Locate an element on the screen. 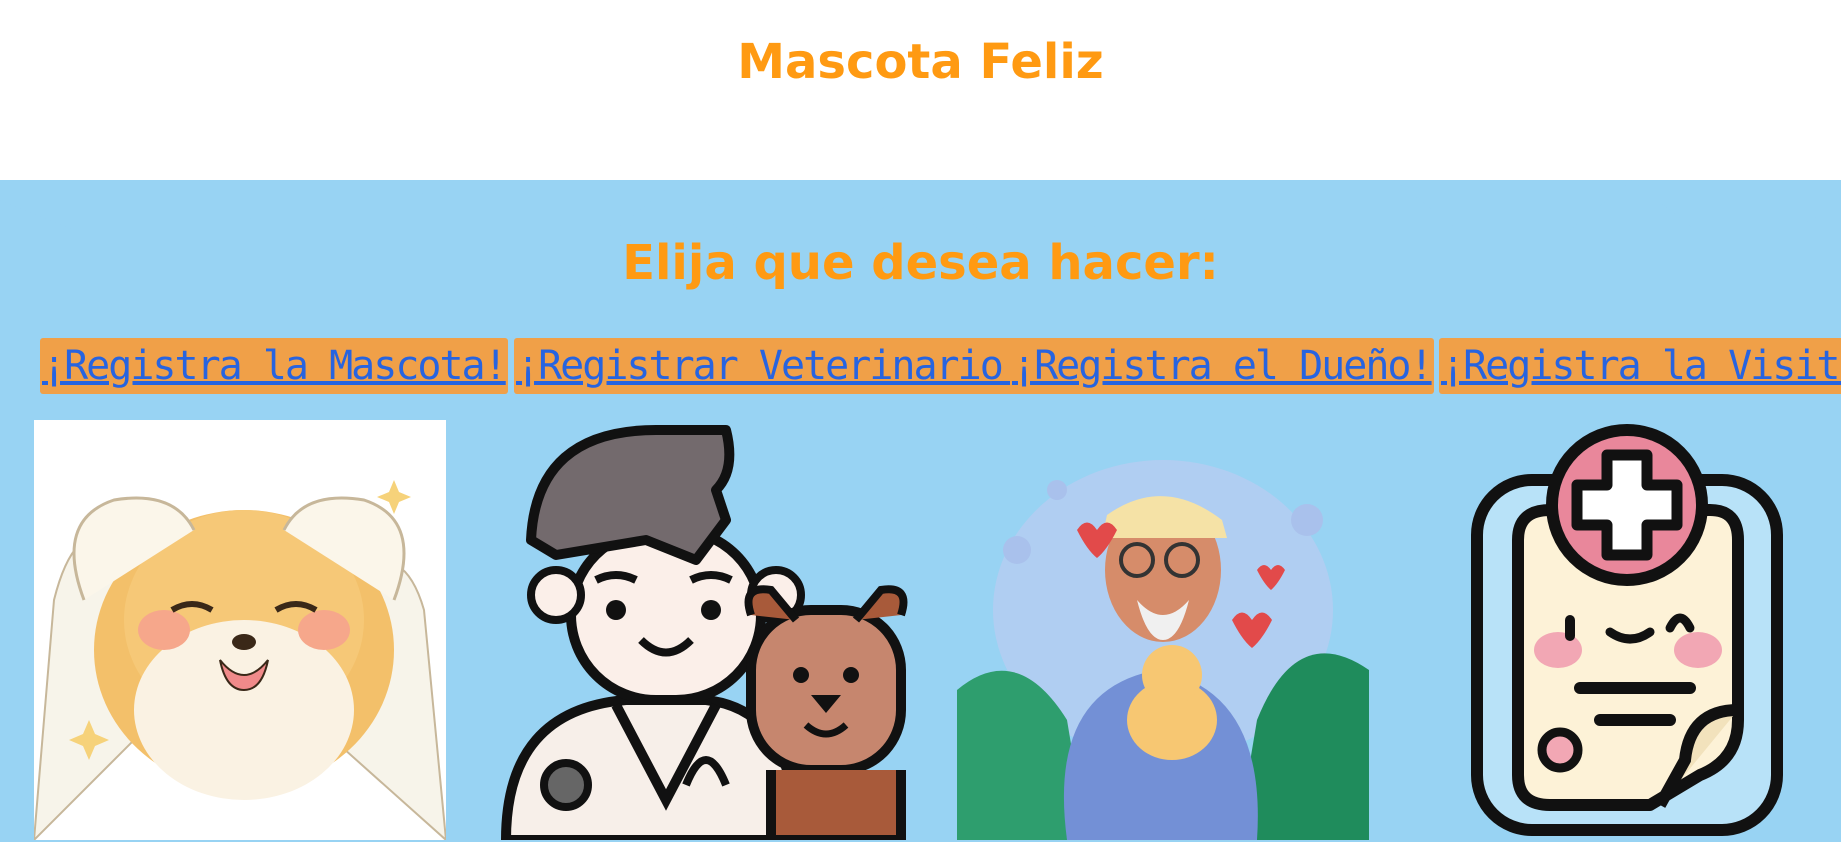 The image size is (1841, 842). dog-icon is located at coordinates (240, 630).